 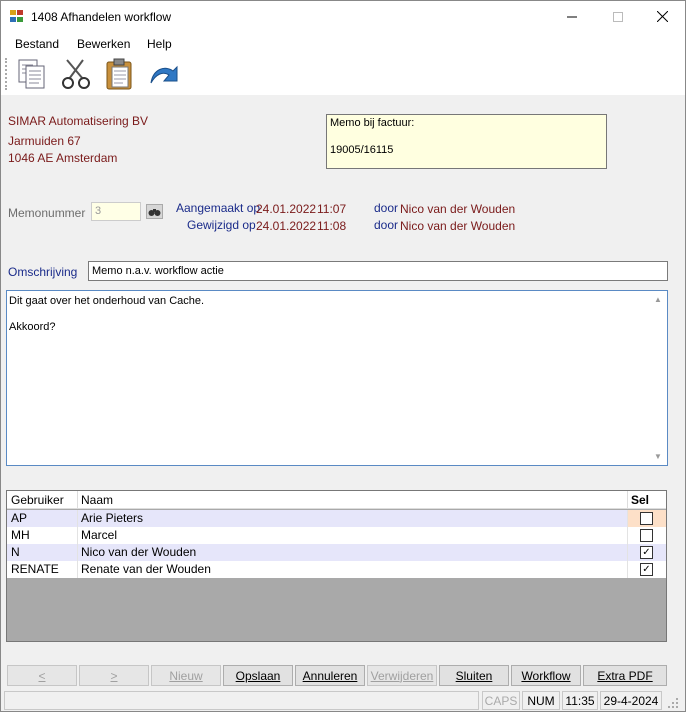 I want to click on status-caps: CAPS, so click(x=501, y=700).